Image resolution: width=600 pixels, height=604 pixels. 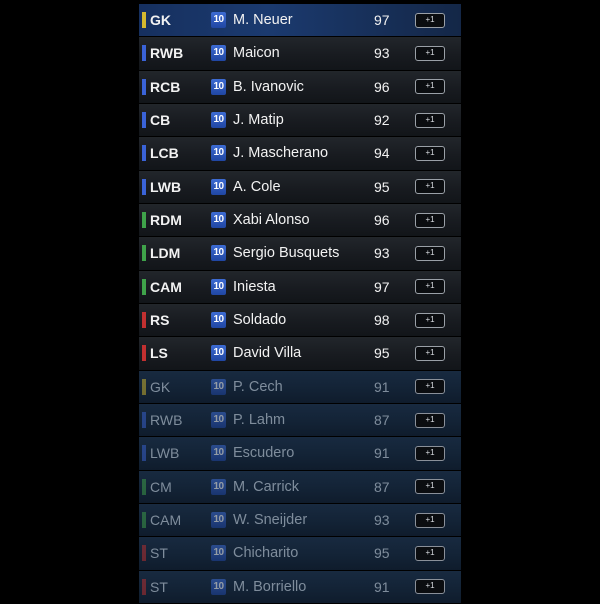 What do you see at coordinates (266, 486) in the screenshot?
I see `player-name: M. Carrick` at bounding box center [266, 486].